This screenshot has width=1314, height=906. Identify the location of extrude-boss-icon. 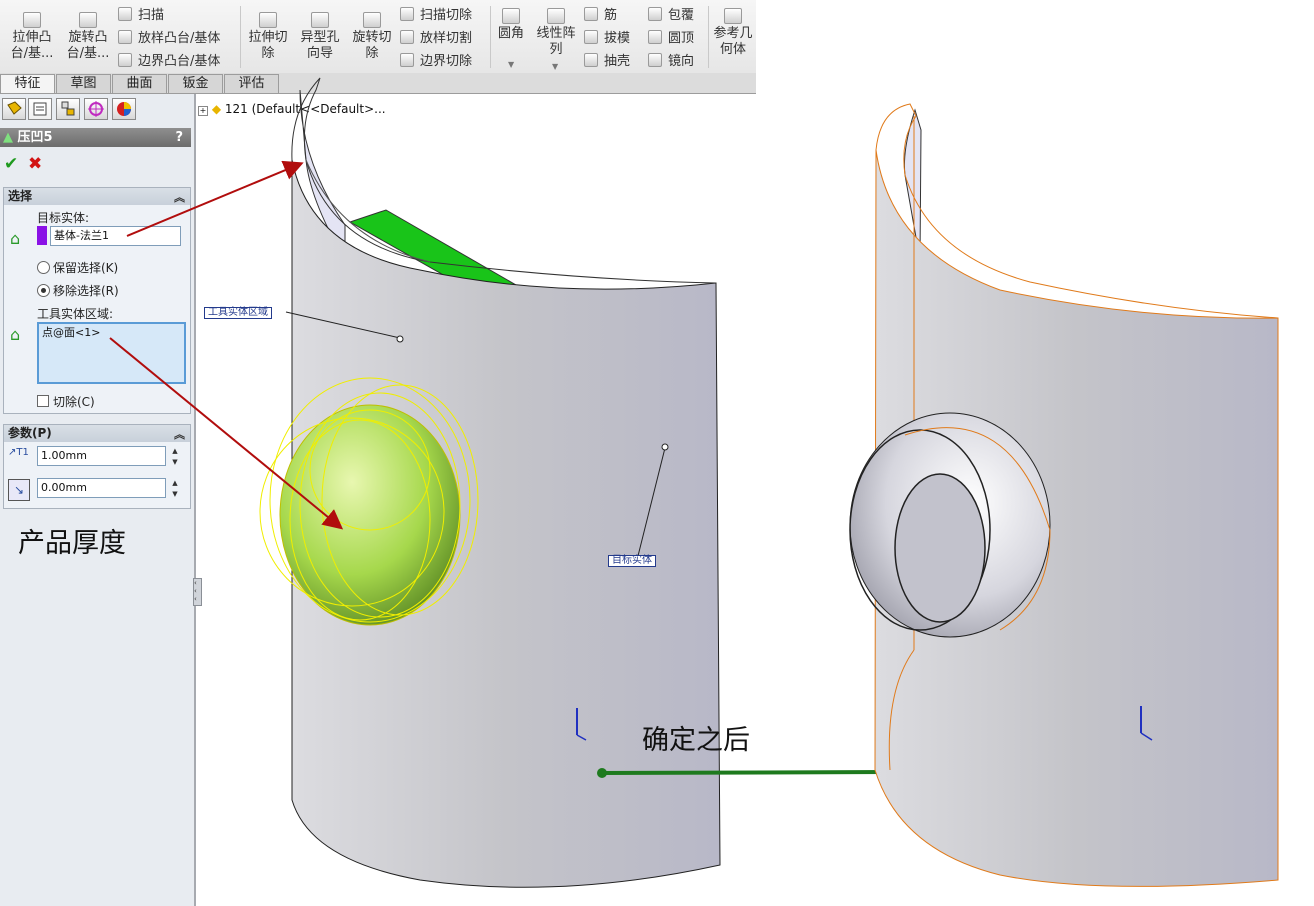
(32, 20).